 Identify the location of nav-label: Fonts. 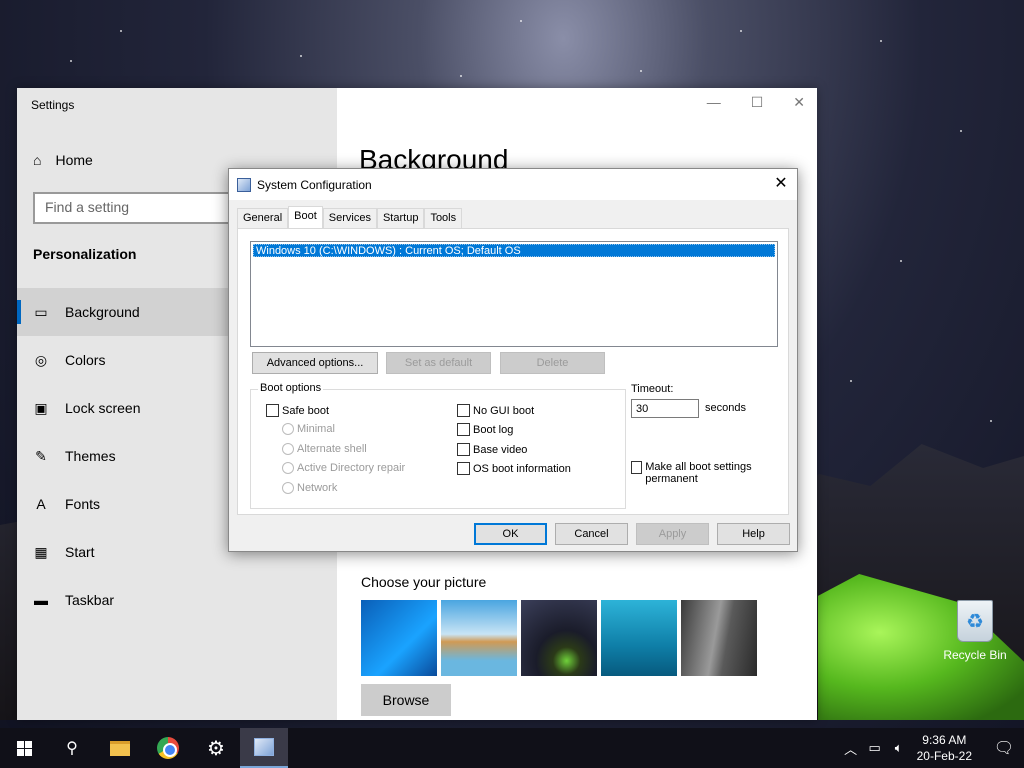
(83, 504).